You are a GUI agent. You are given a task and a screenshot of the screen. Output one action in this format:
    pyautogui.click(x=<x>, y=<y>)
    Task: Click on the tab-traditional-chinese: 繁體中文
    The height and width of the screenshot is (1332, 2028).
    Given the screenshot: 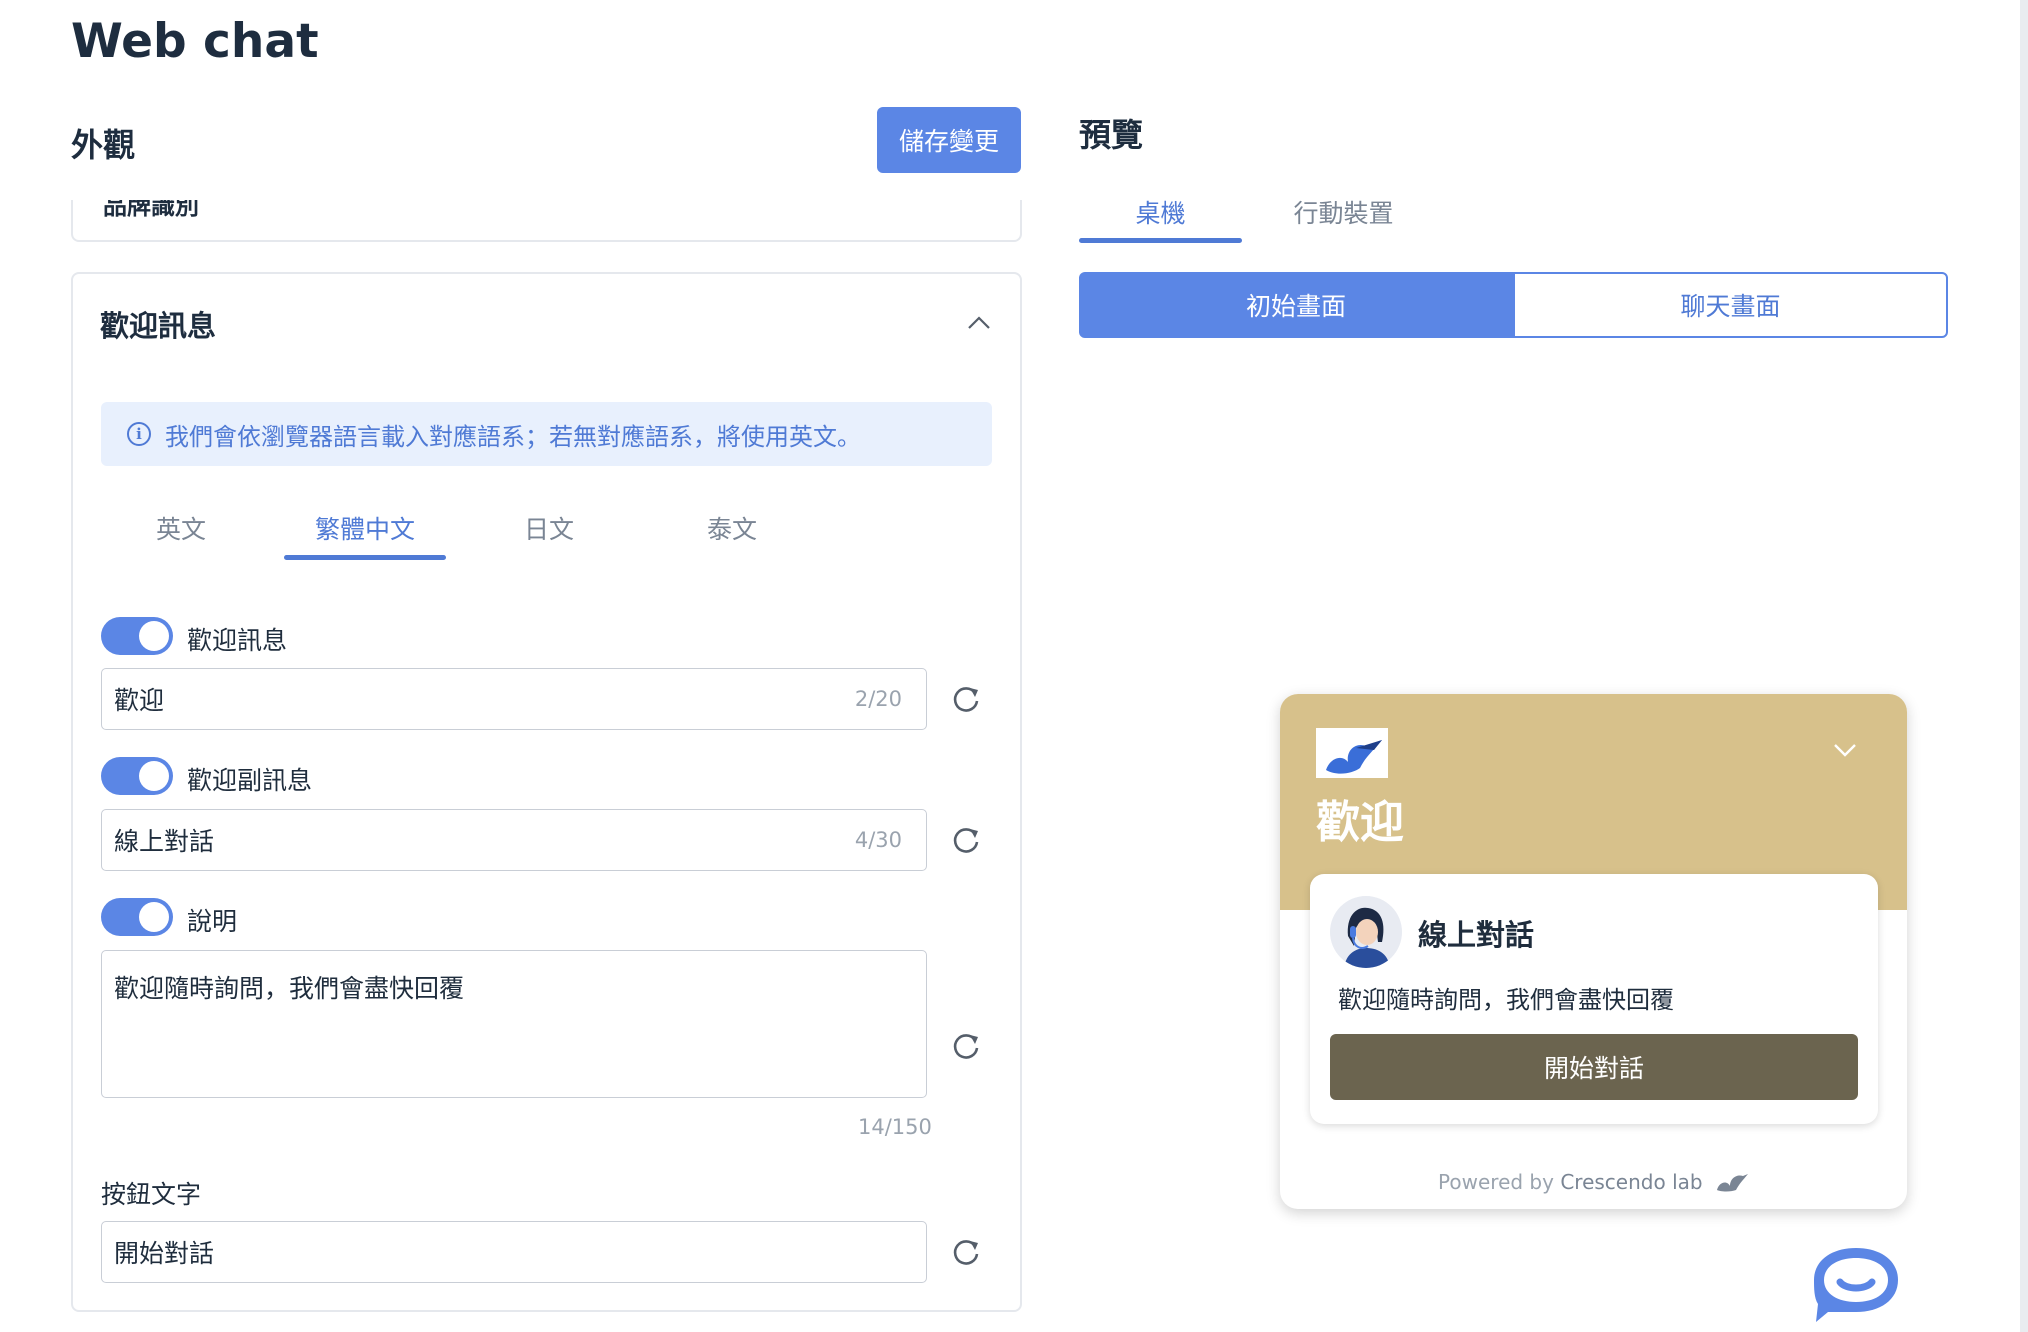 What is the action you would take?
    pyautogui.click(x=365, y=528)
    